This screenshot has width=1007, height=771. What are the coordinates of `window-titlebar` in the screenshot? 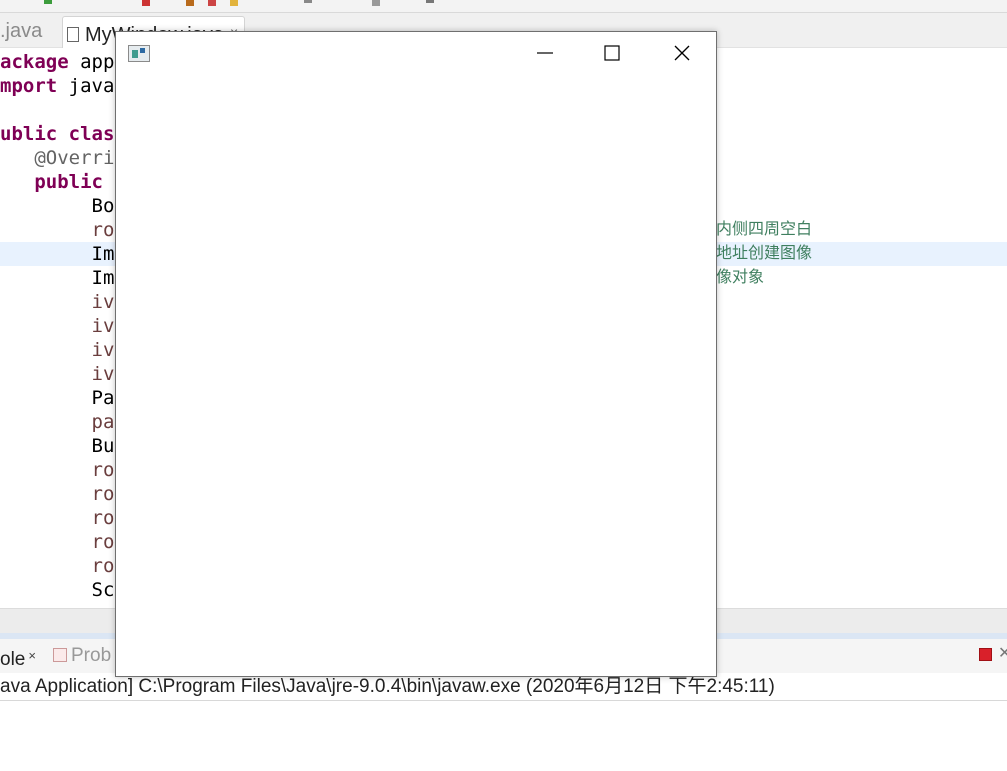 It's located at (416, 53).